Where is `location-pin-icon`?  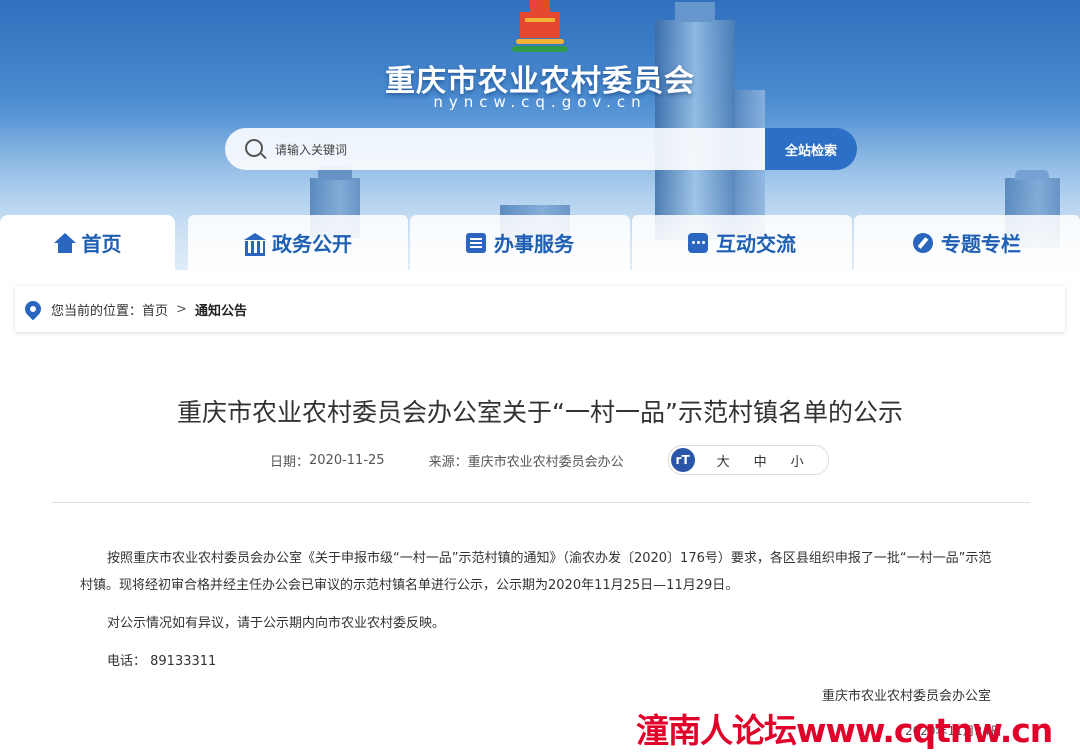
location-pin-icon is located at coordinates (33, 309).